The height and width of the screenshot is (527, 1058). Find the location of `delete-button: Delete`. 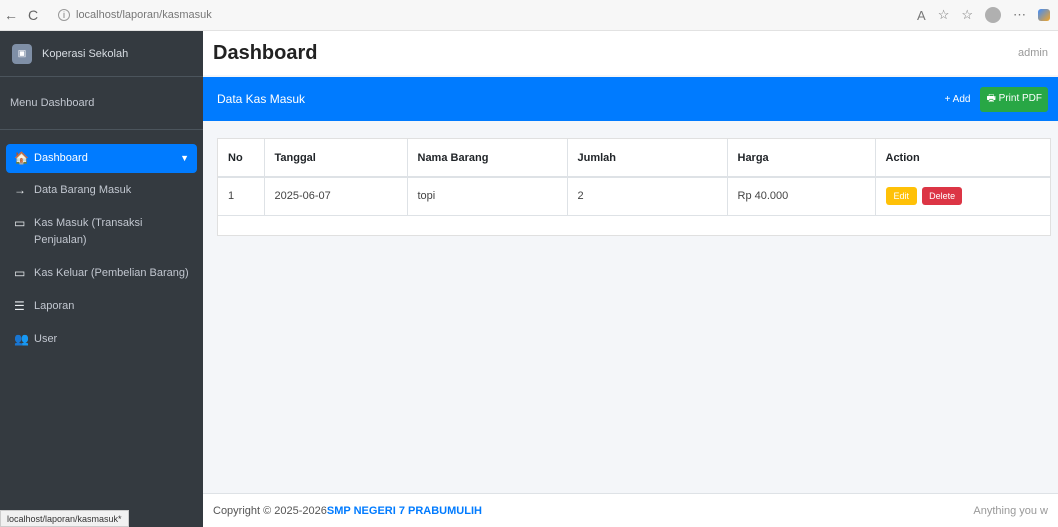

delete-button: Delete is located at coordinates (942, 196).